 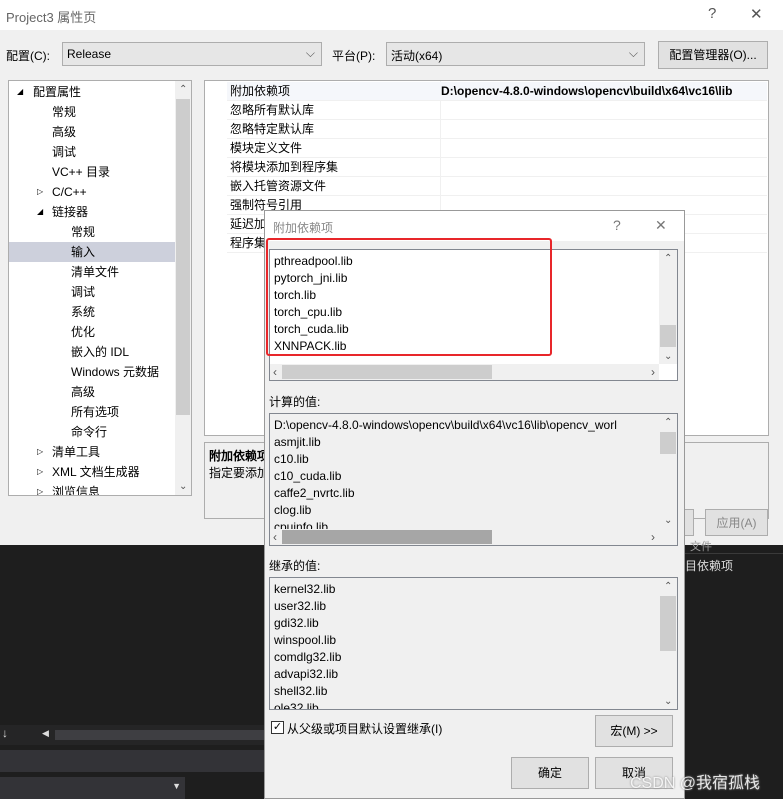 I want to click on property-name: 程序集, so click(x=248, y=243).